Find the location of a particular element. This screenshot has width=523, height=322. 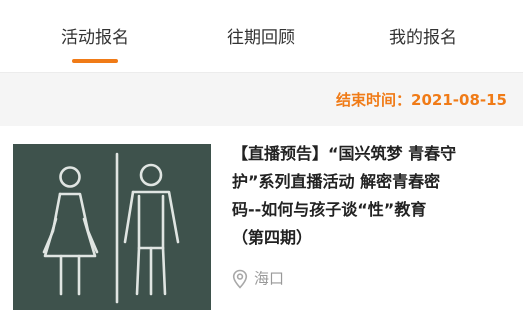

tab-my-registration: 我的报名 is located at coordinates (423, 36).